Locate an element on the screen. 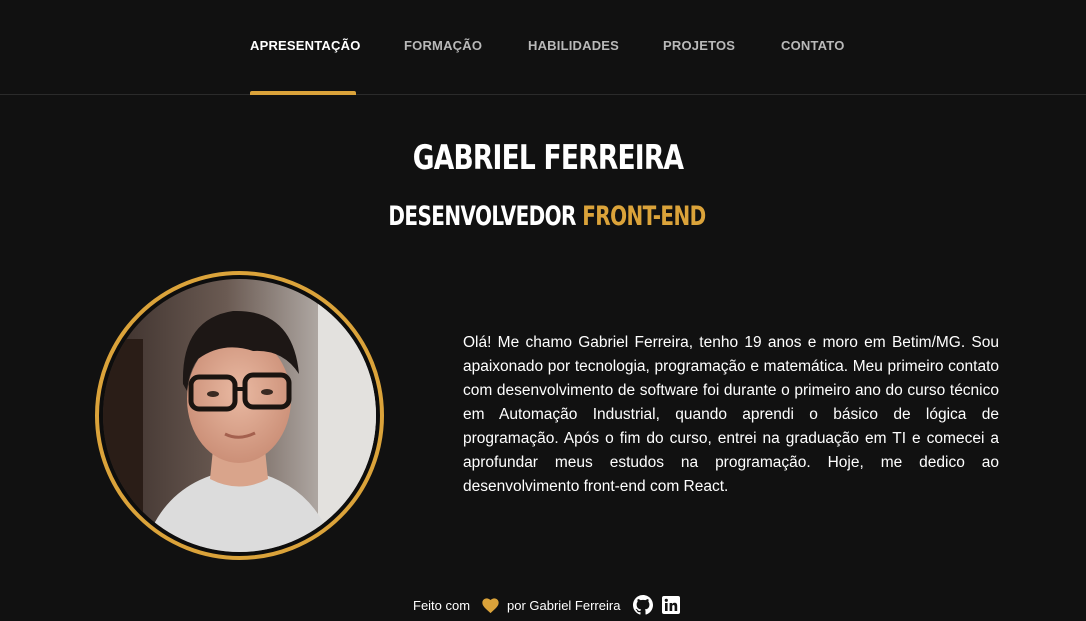 The image size is (1086, 621). github-icon is located at coordinates (643, 605).